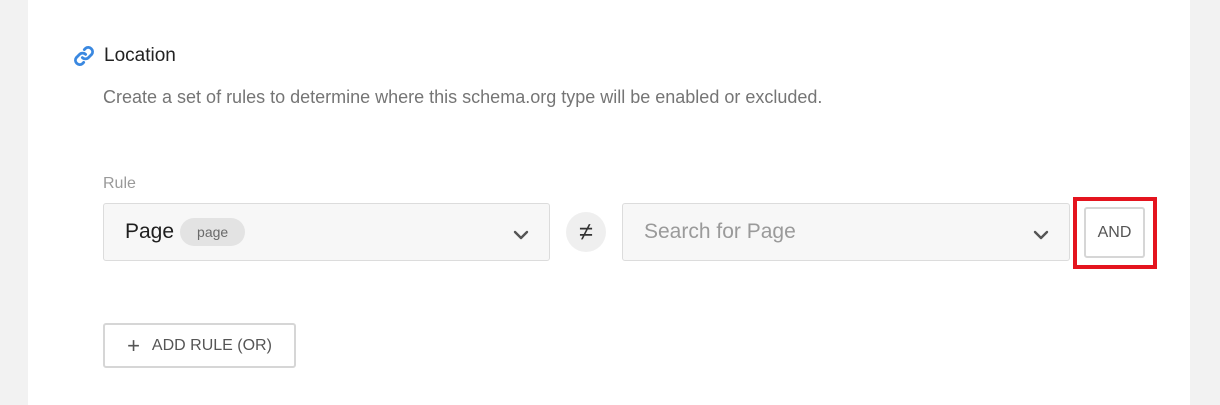  I want to click on and-button: AND, so click(1114, 232).